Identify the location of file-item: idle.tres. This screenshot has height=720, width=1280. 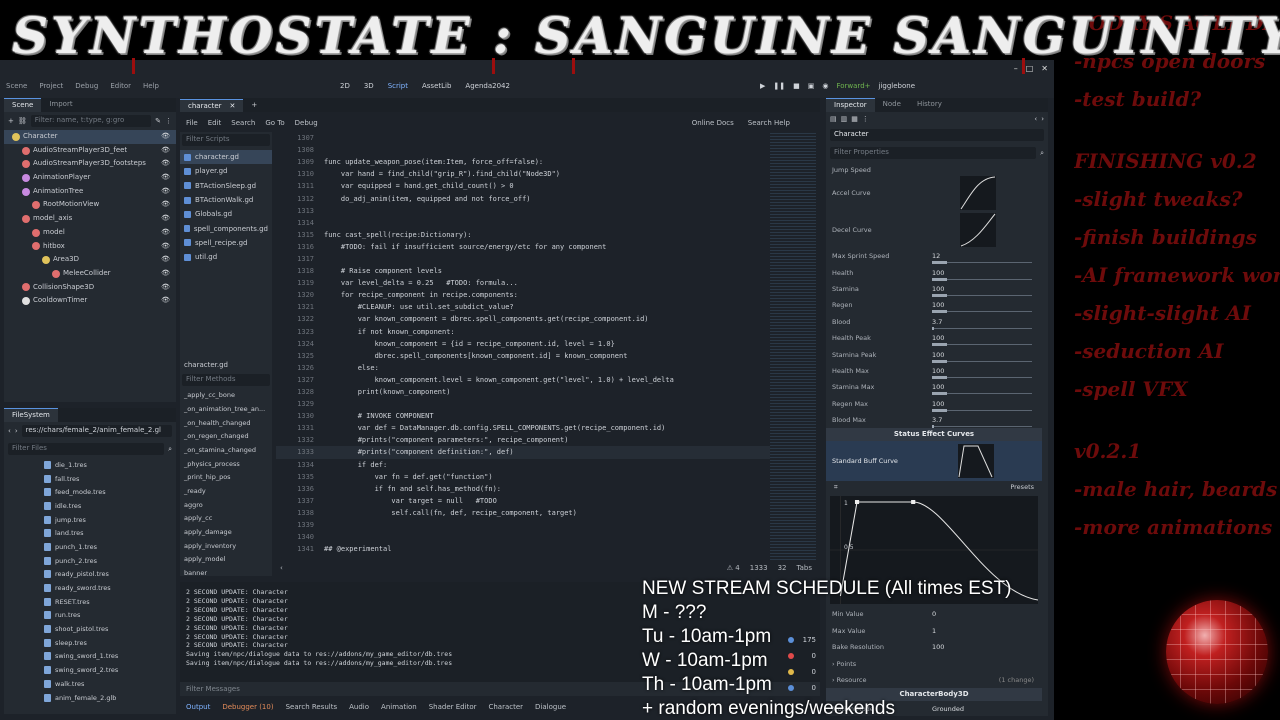
(110, 506).